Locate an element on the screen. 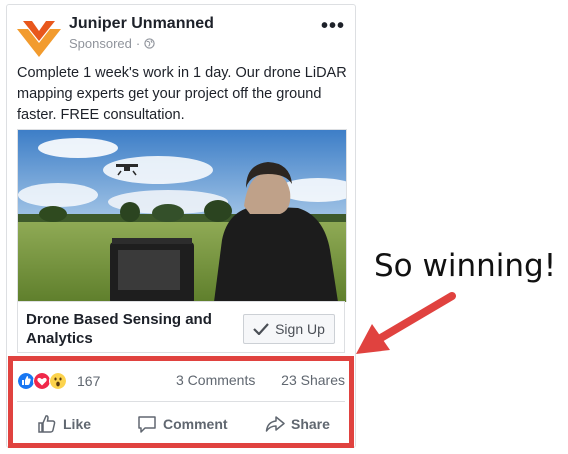 The height and width of the screenshot is (454, 568). wow-reaction-icon is located at coordinates (58, 381).